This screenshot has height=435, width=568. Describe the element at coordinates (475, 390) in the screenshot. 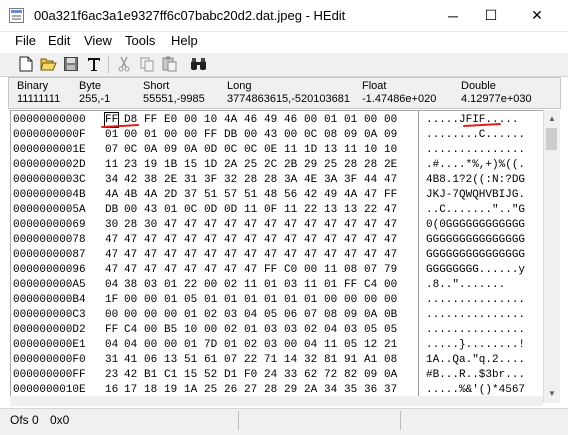

I see `ascii-text: .....%&'()*4567` at that location.